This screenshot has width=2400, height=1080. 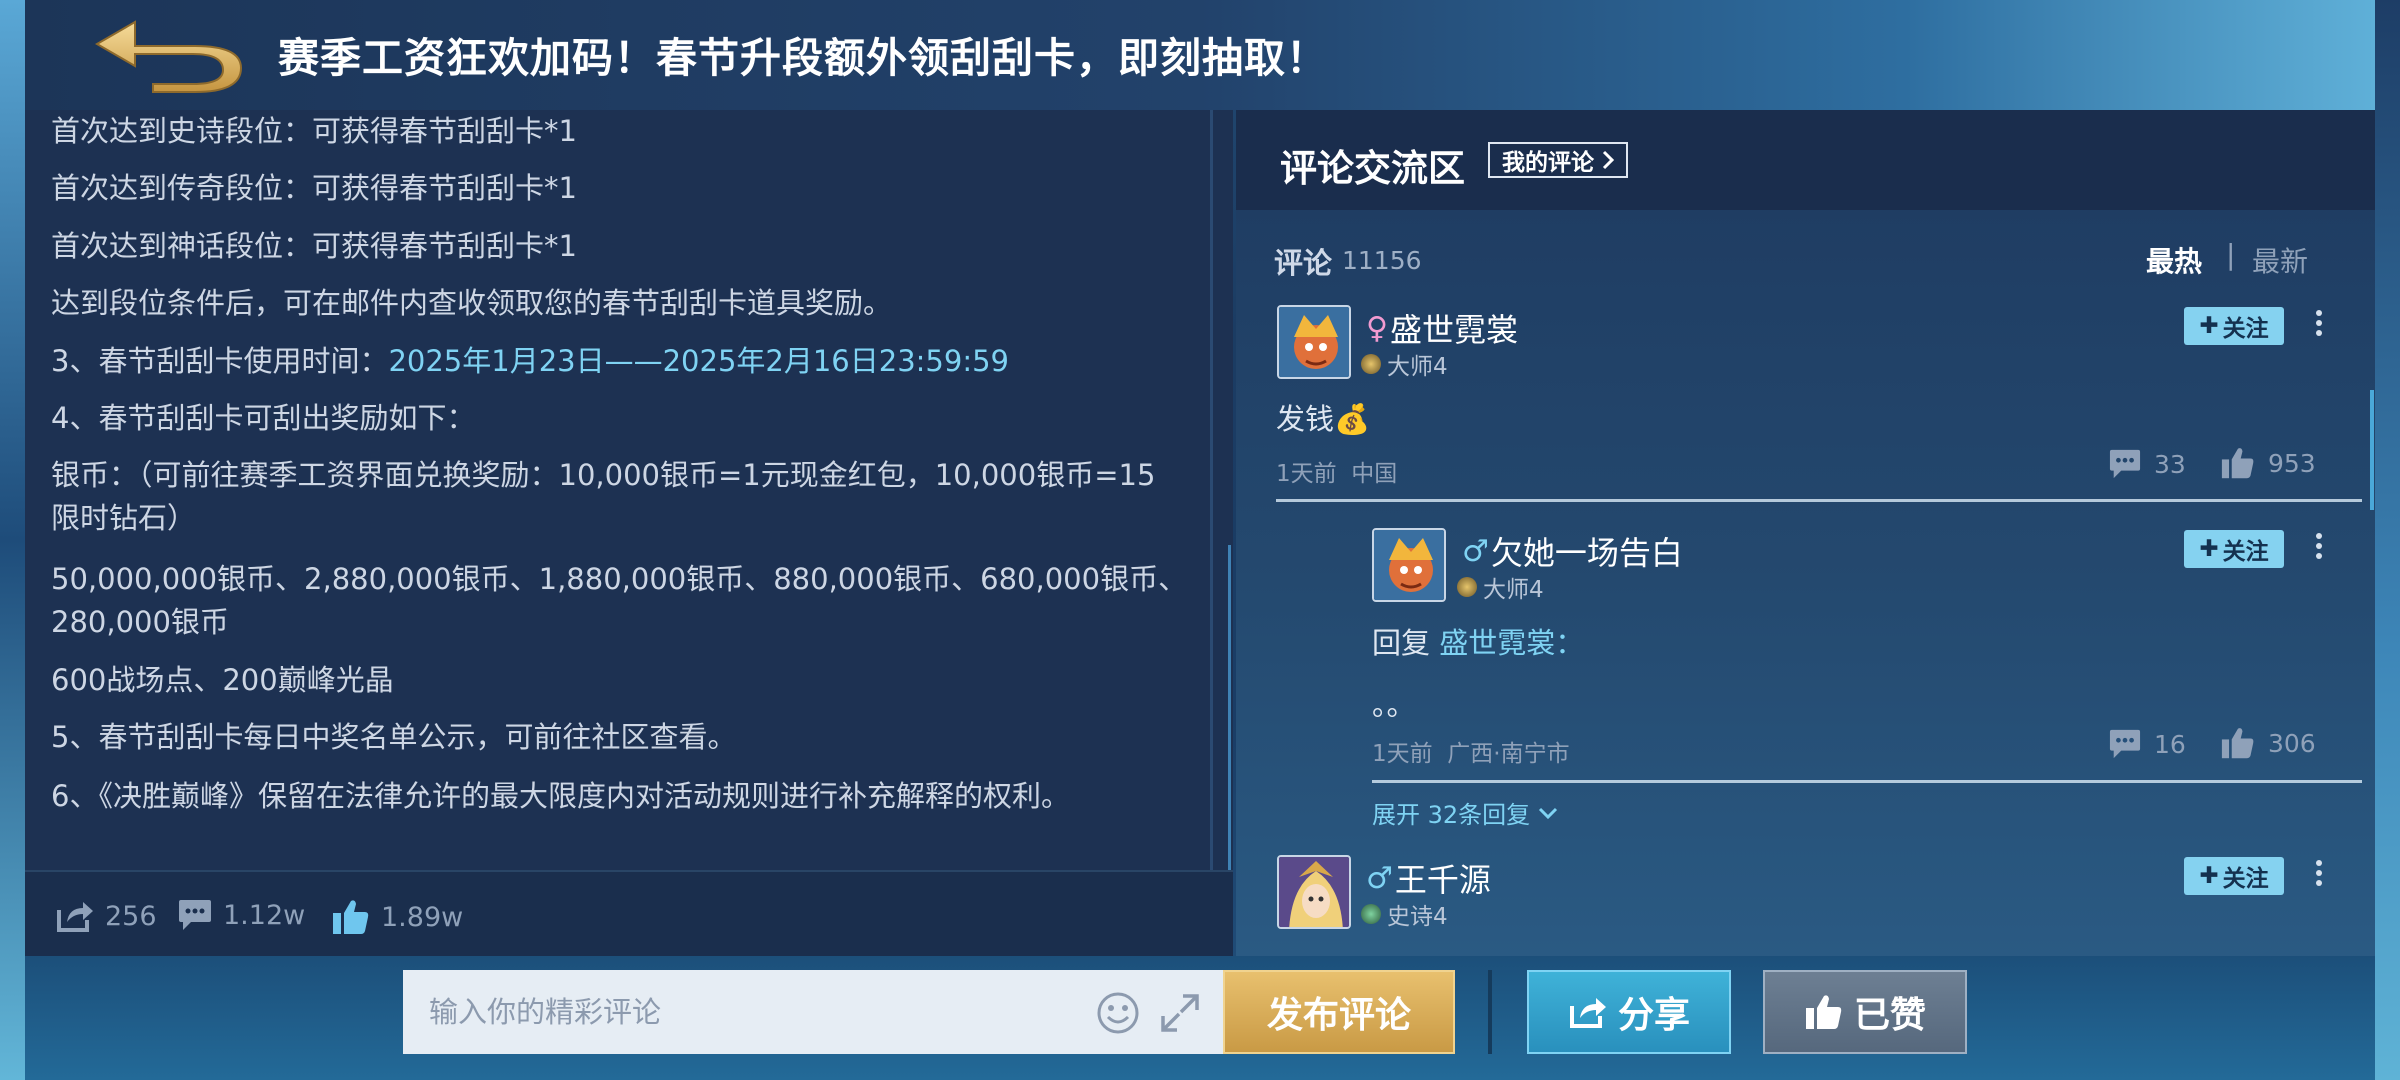 I want to click on comment-location: 广西·南宁市, so click(x=1508, y=754).